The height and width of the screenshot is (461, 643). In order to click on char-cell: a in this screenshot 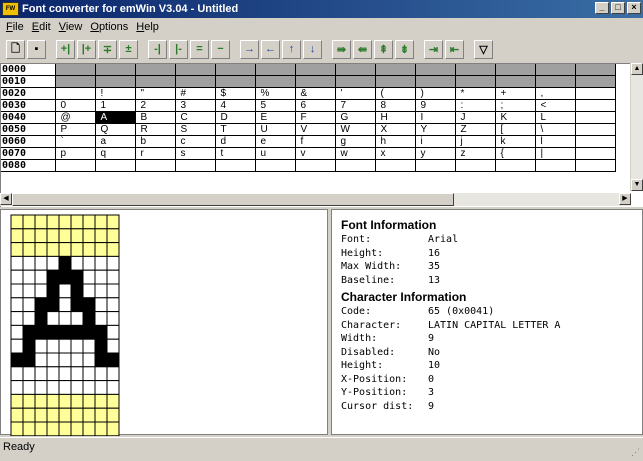, I will do `click(115, 141)`.